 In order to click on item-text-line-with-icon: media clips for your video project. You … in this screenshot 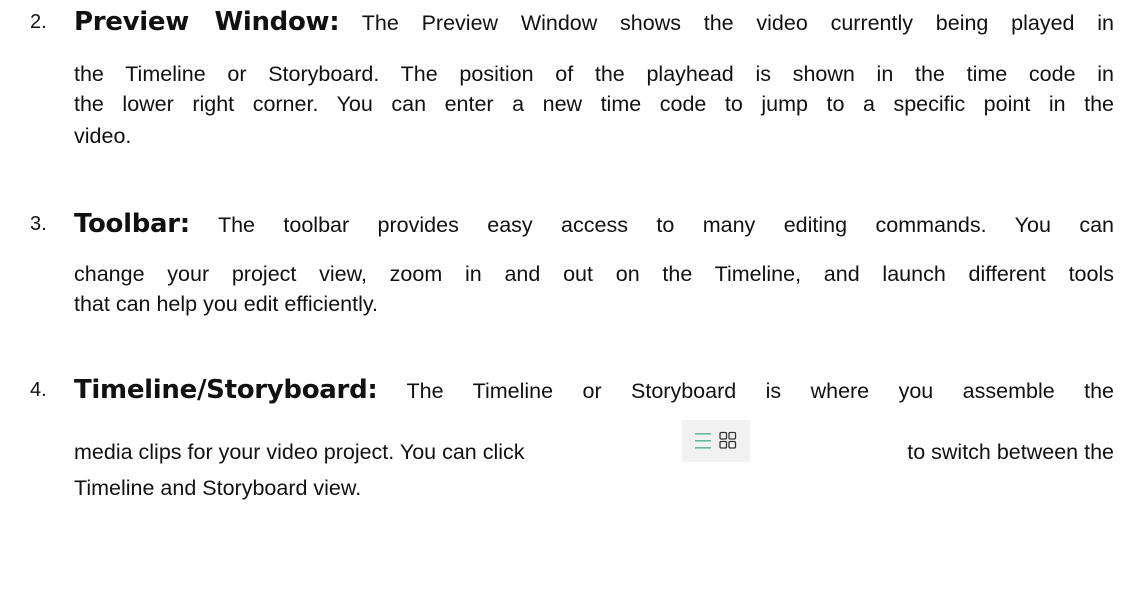, I will do `click(594, 443)`.